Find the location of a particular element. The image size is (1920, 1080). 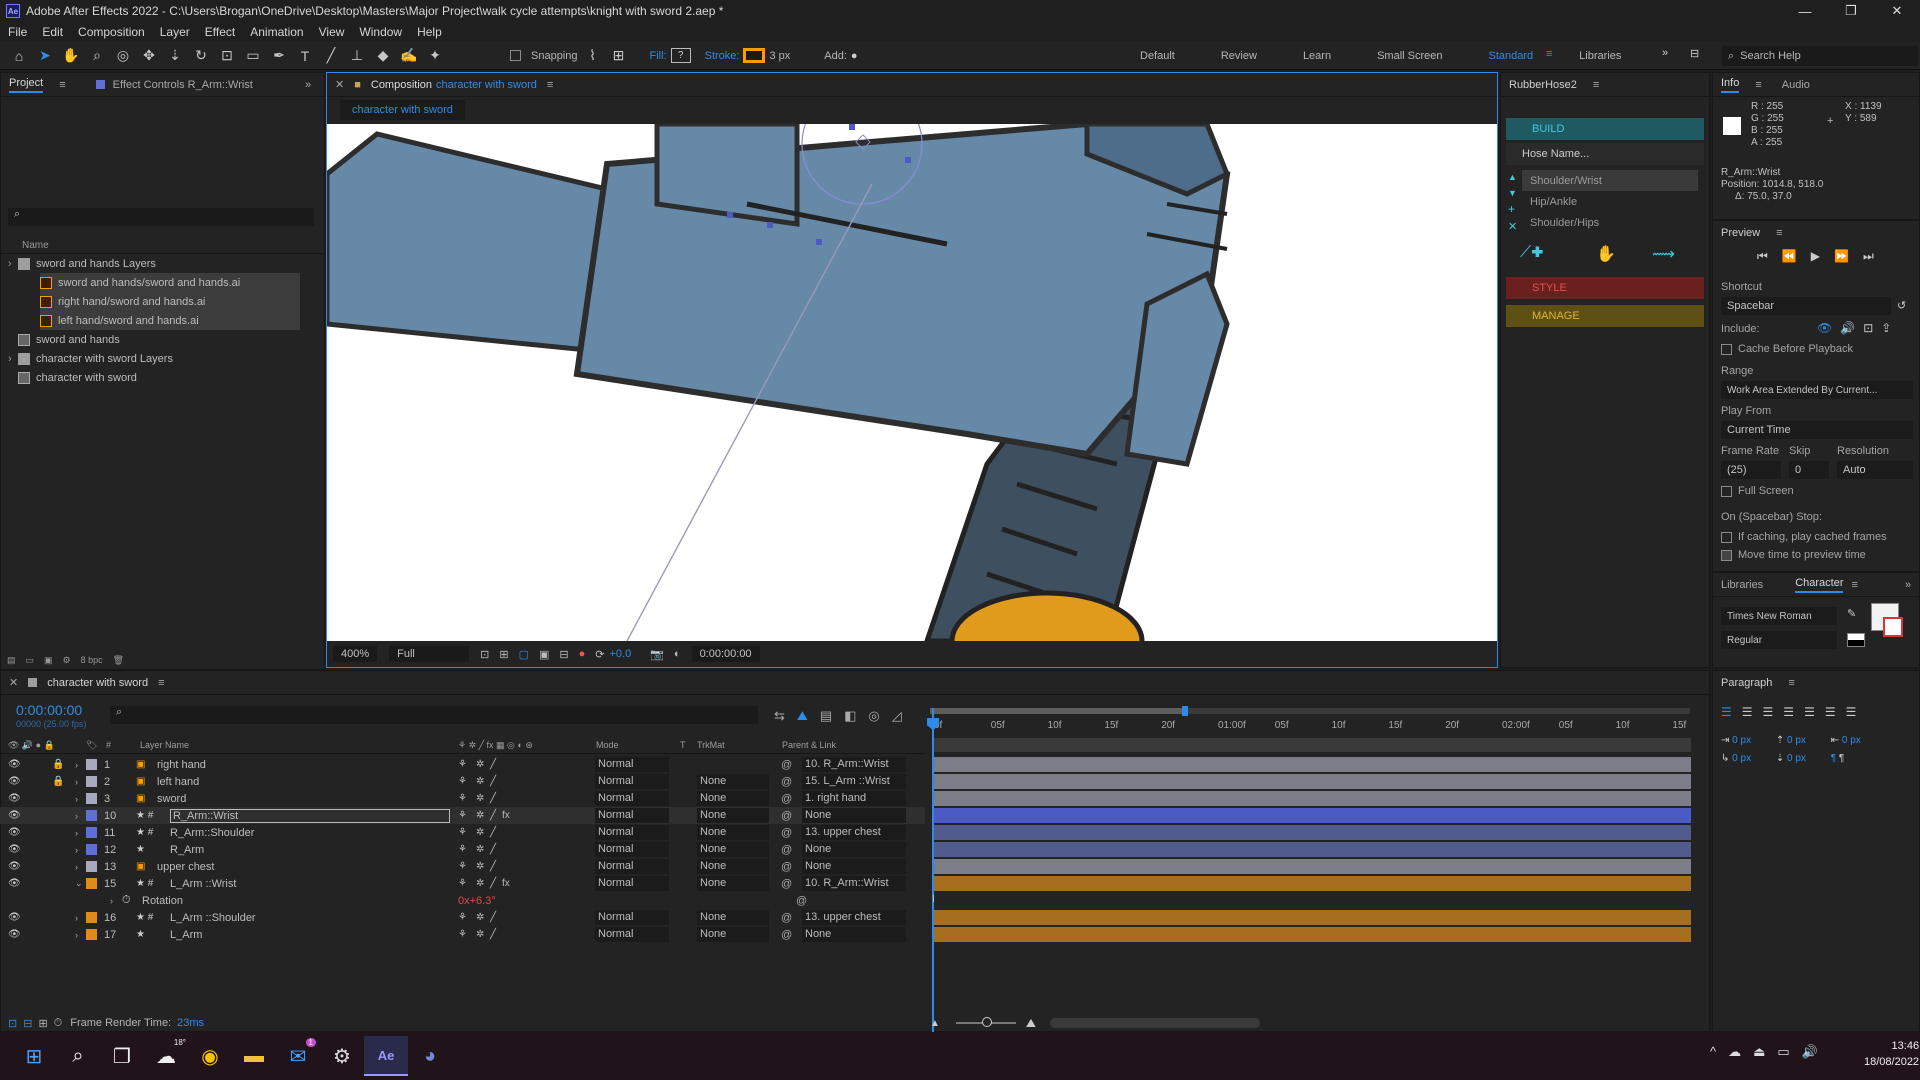

workspace-standard: Standard is located at coordinates (1511, 56).